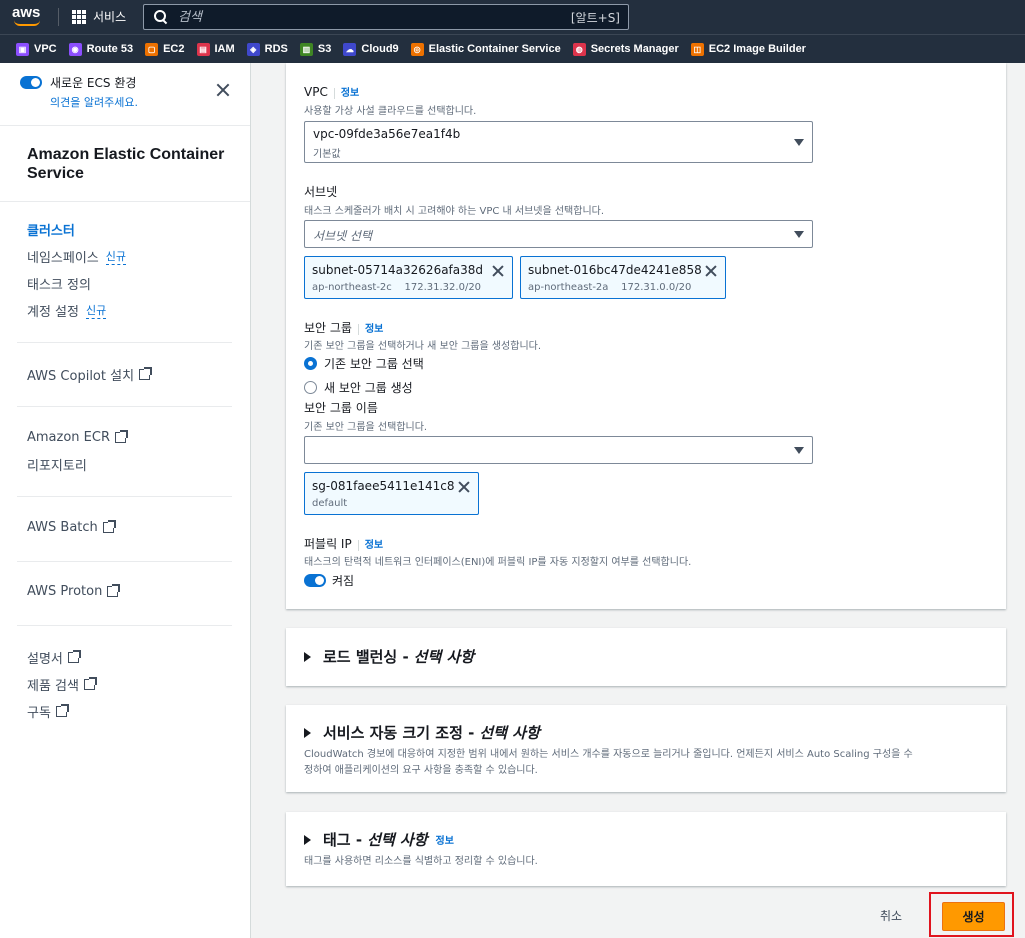  Describe the element at coordinates (126, 164) in the screenshot. I see `sidebar-title: Amazon Elastic Container Service` at that location.